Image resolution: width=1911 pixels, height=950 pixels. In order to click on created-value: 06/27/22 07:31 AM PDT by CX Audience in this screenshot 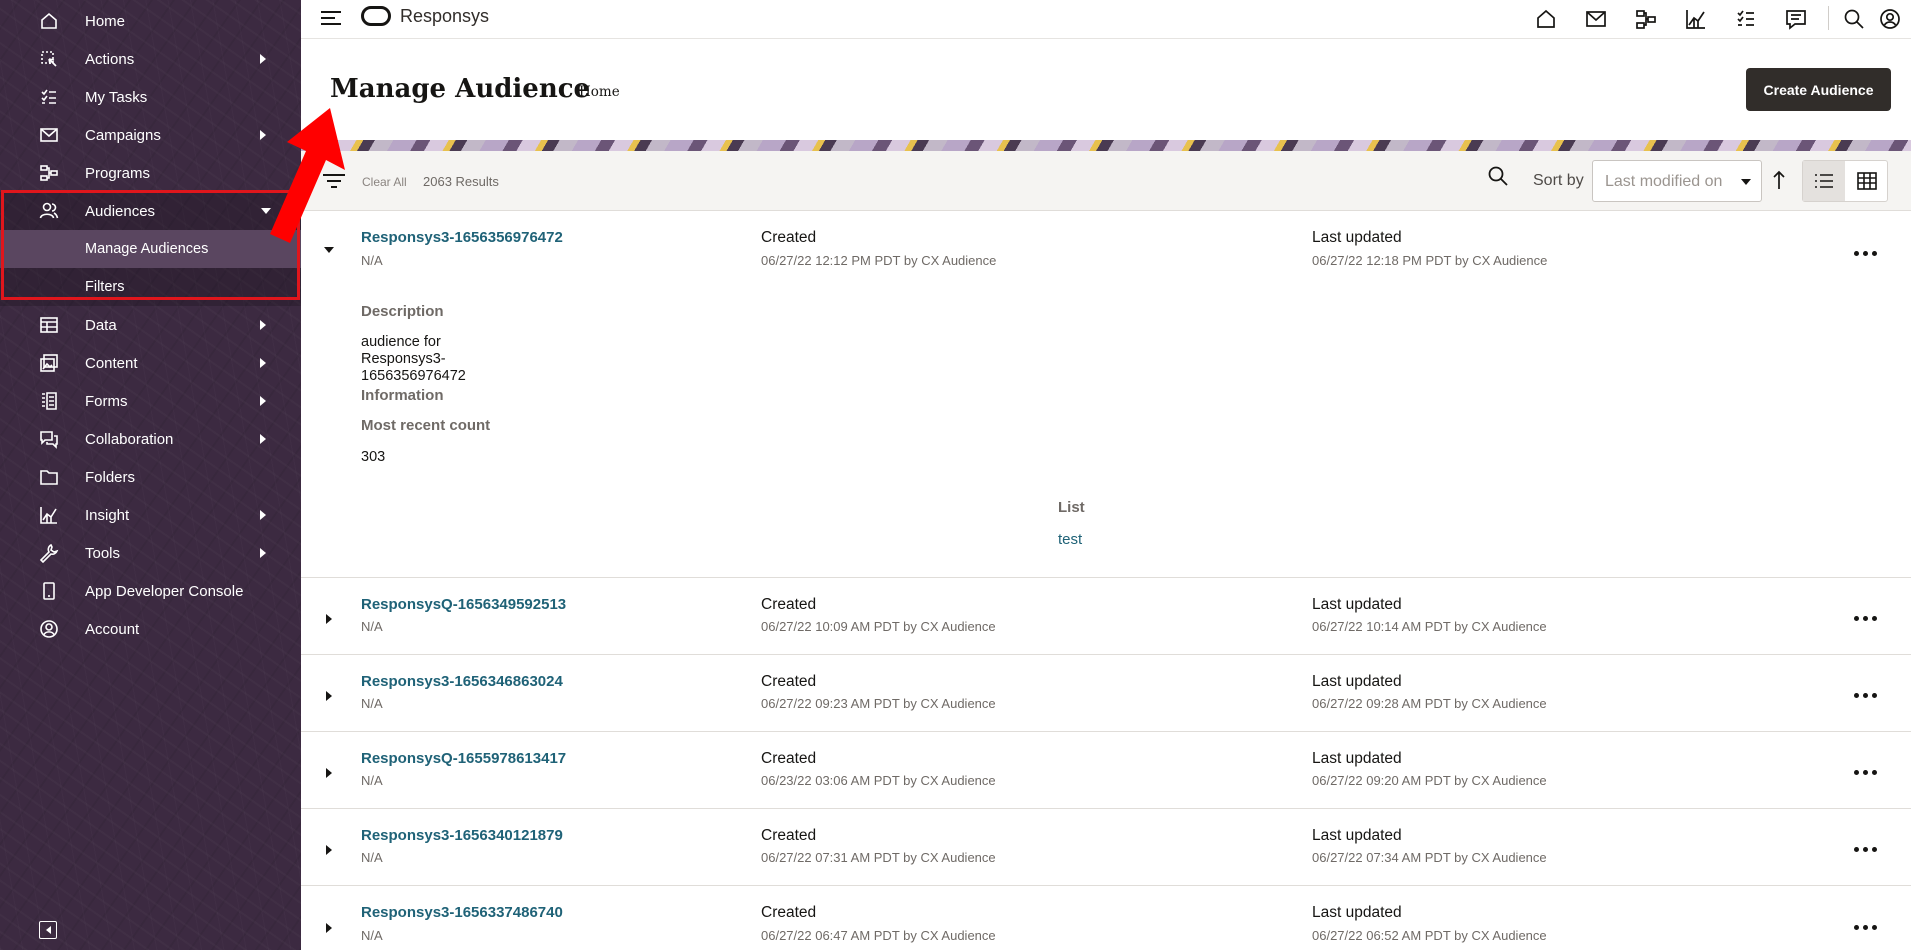, I will do `click(878, 857)`.